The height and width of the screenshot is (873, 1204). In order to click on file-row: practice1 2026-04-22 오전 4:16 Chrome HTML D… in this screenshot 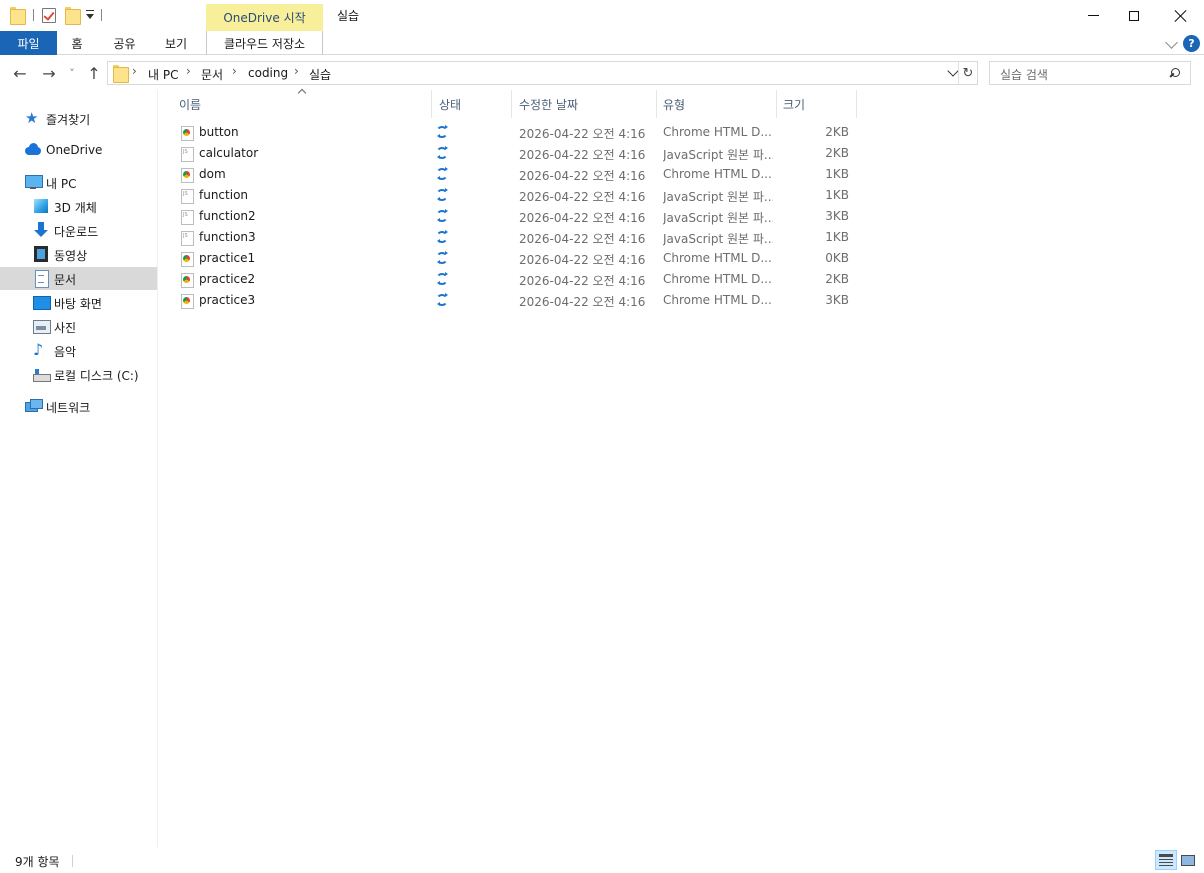, I will do `click(510, 258)`.